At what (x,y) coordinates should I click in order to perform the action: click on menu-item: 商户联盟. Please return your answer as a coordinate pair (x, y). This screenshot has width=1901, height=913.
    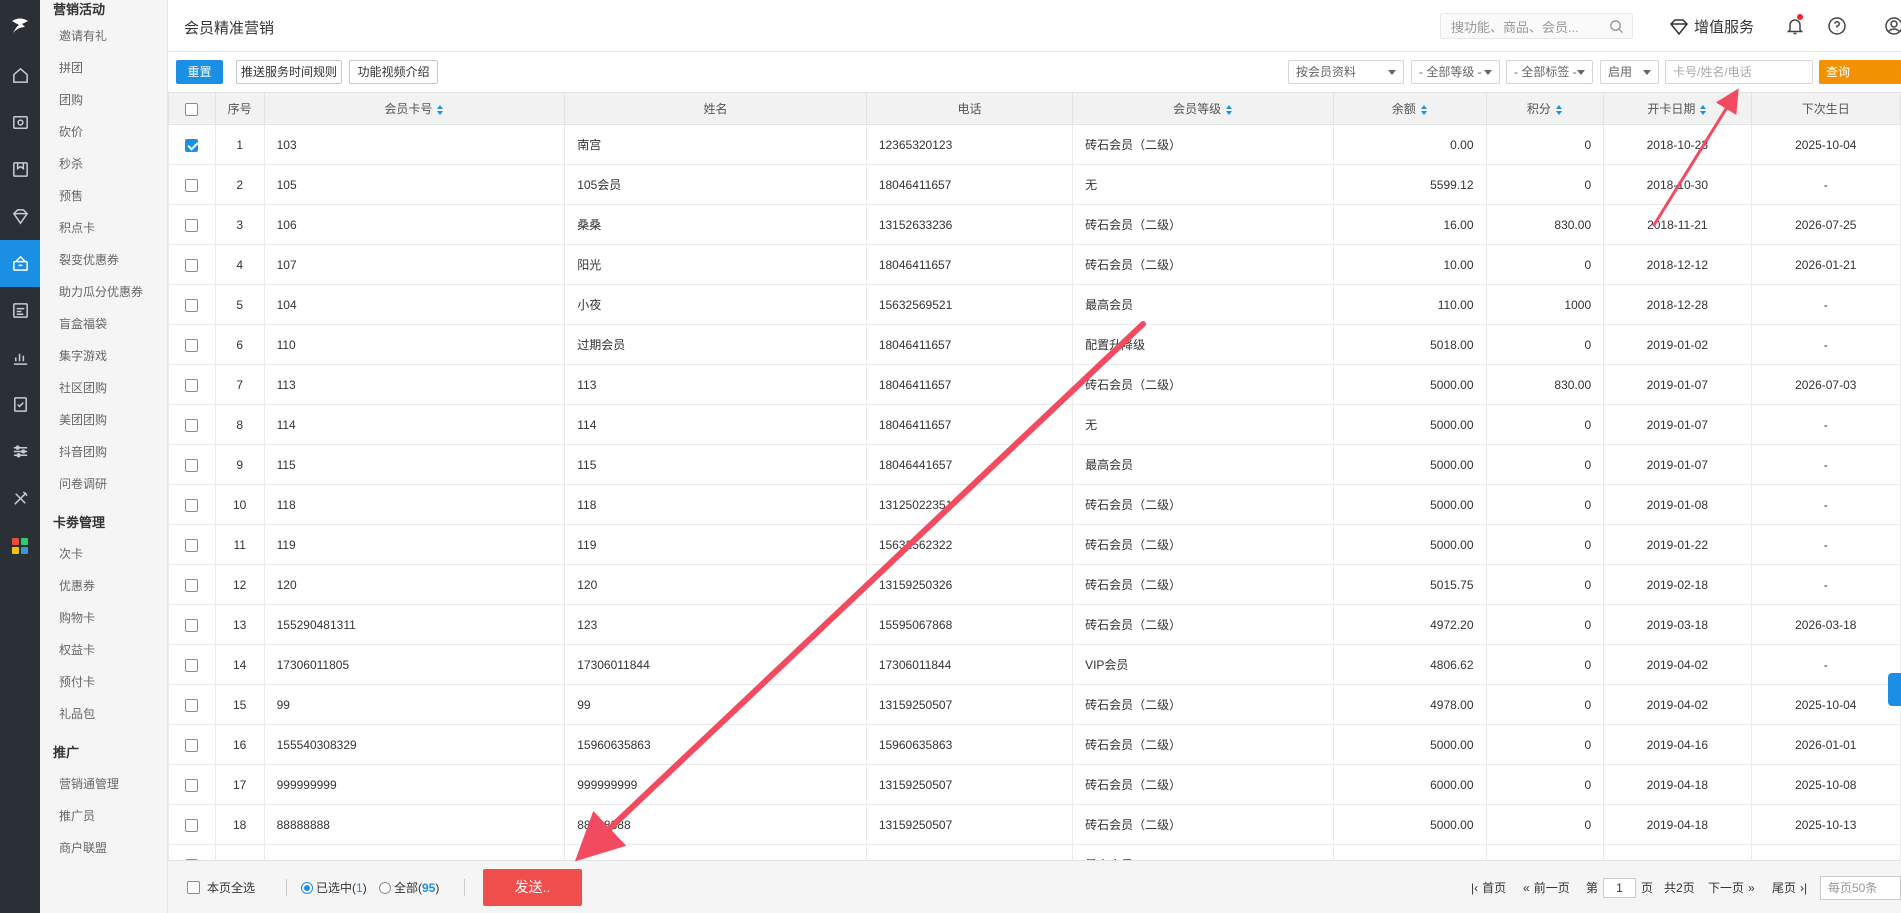
    Looking at the image, I should click on (103, 848).